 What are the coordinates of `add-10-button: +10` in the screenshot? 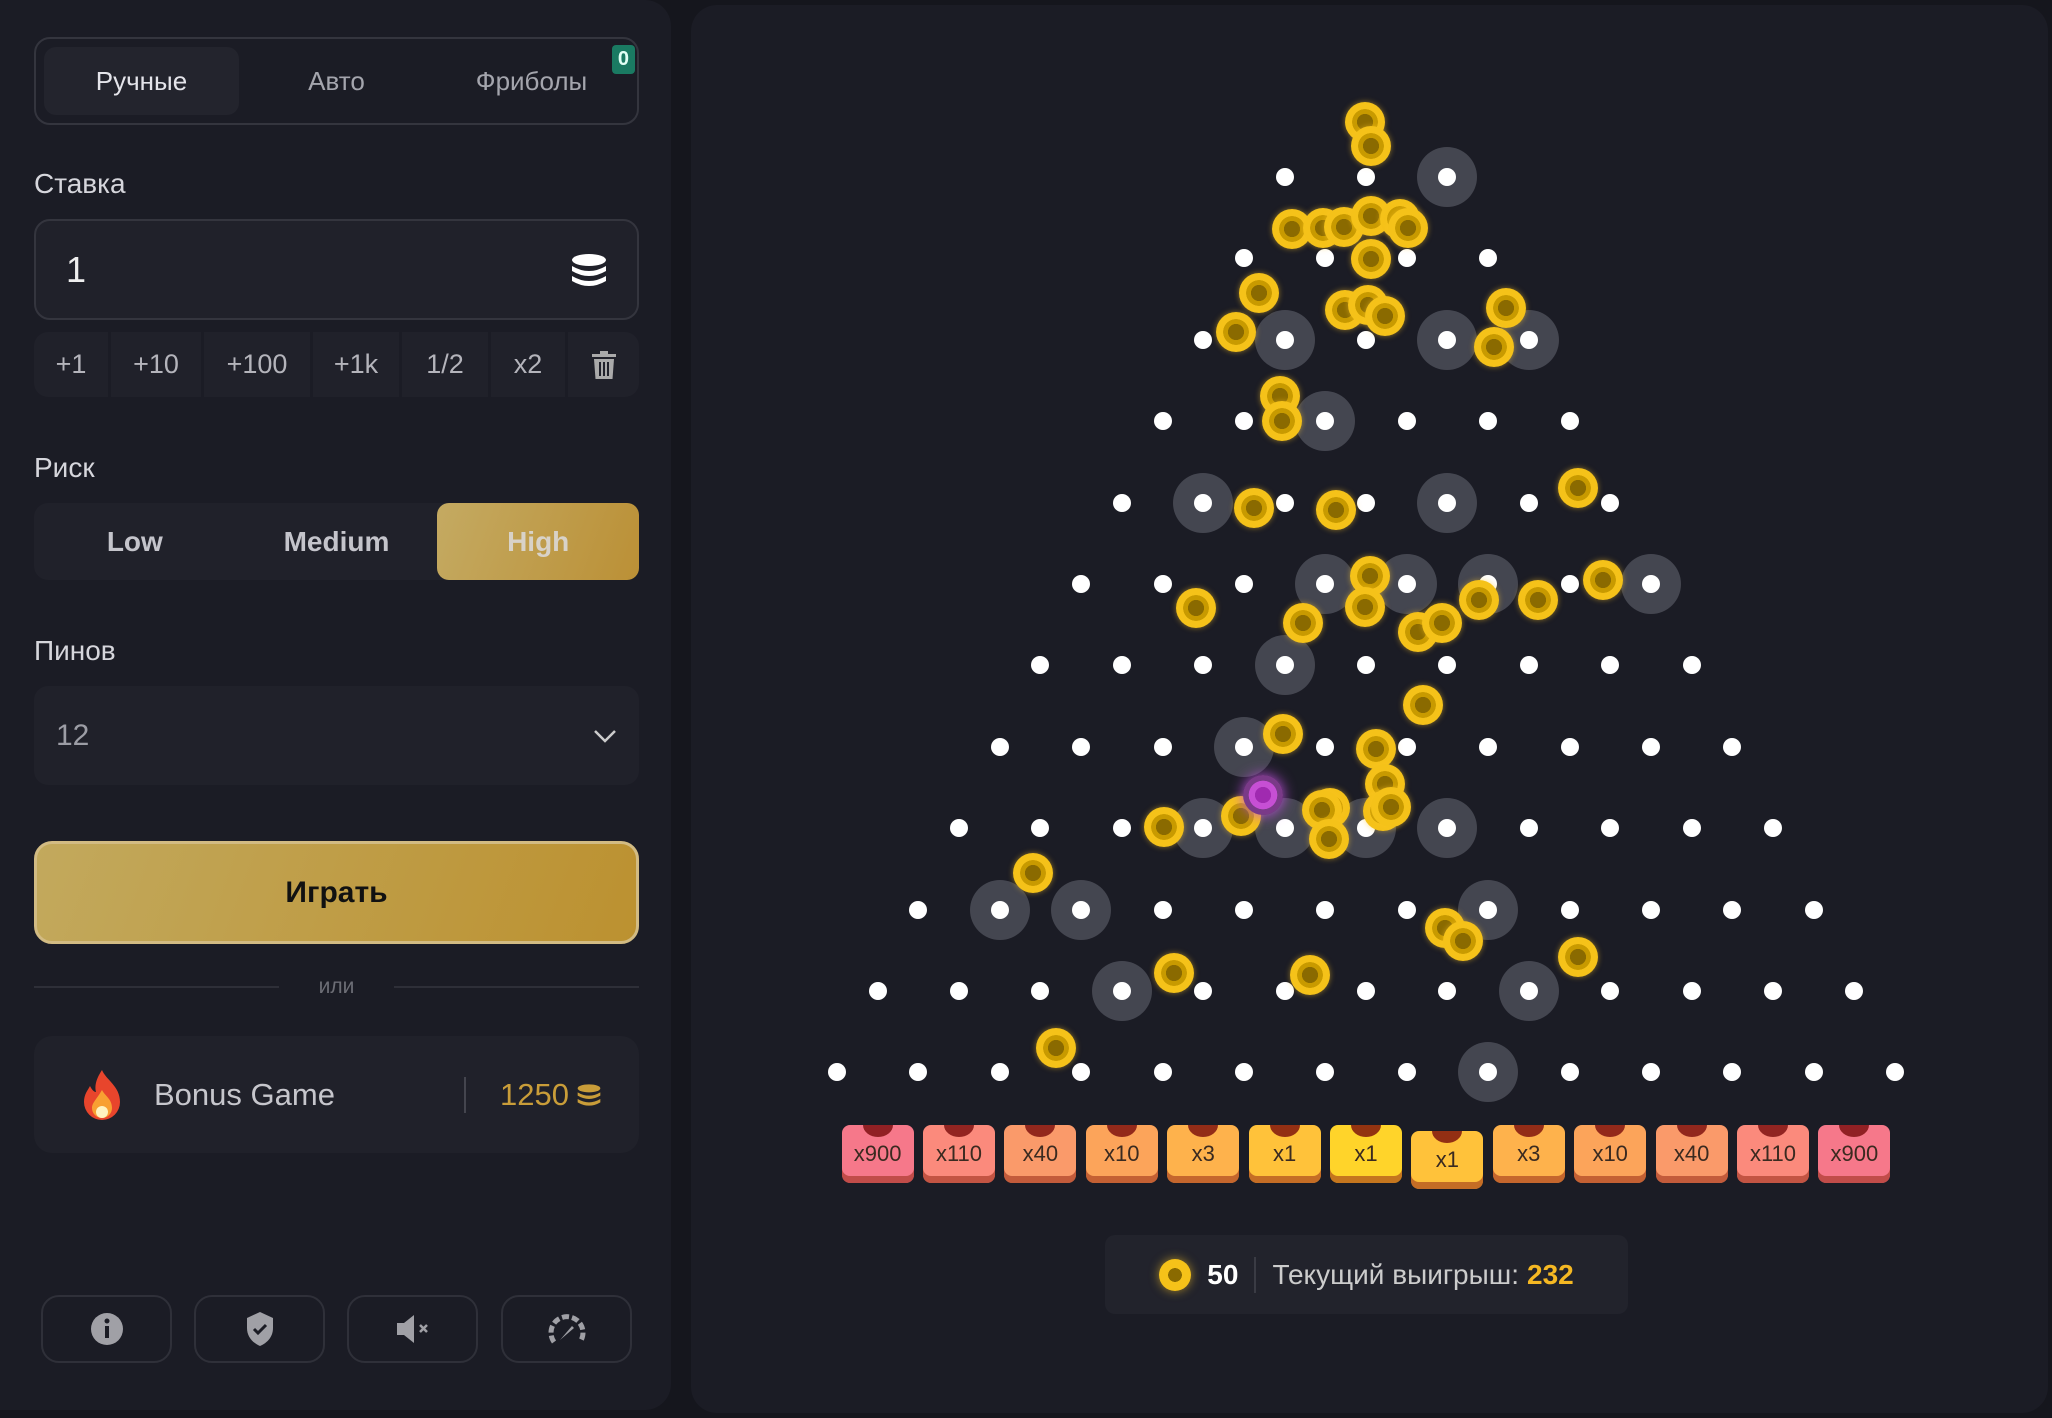 It's located at (156, 364).